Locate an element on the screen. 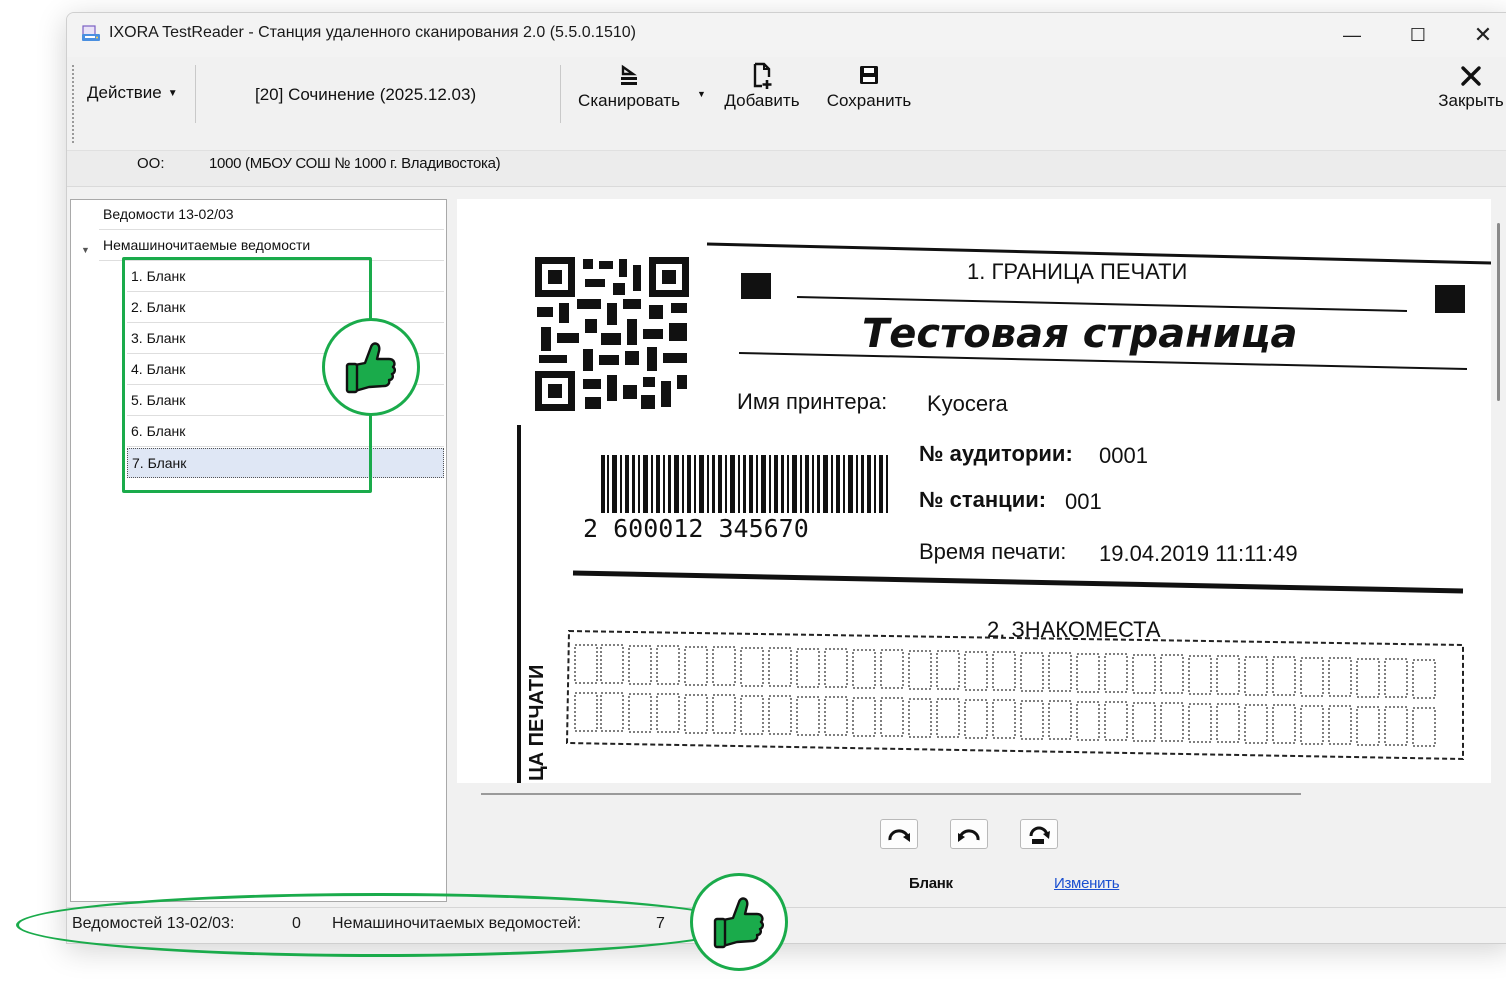  action-menu-label: Действие is located at coordinates (124, 92).